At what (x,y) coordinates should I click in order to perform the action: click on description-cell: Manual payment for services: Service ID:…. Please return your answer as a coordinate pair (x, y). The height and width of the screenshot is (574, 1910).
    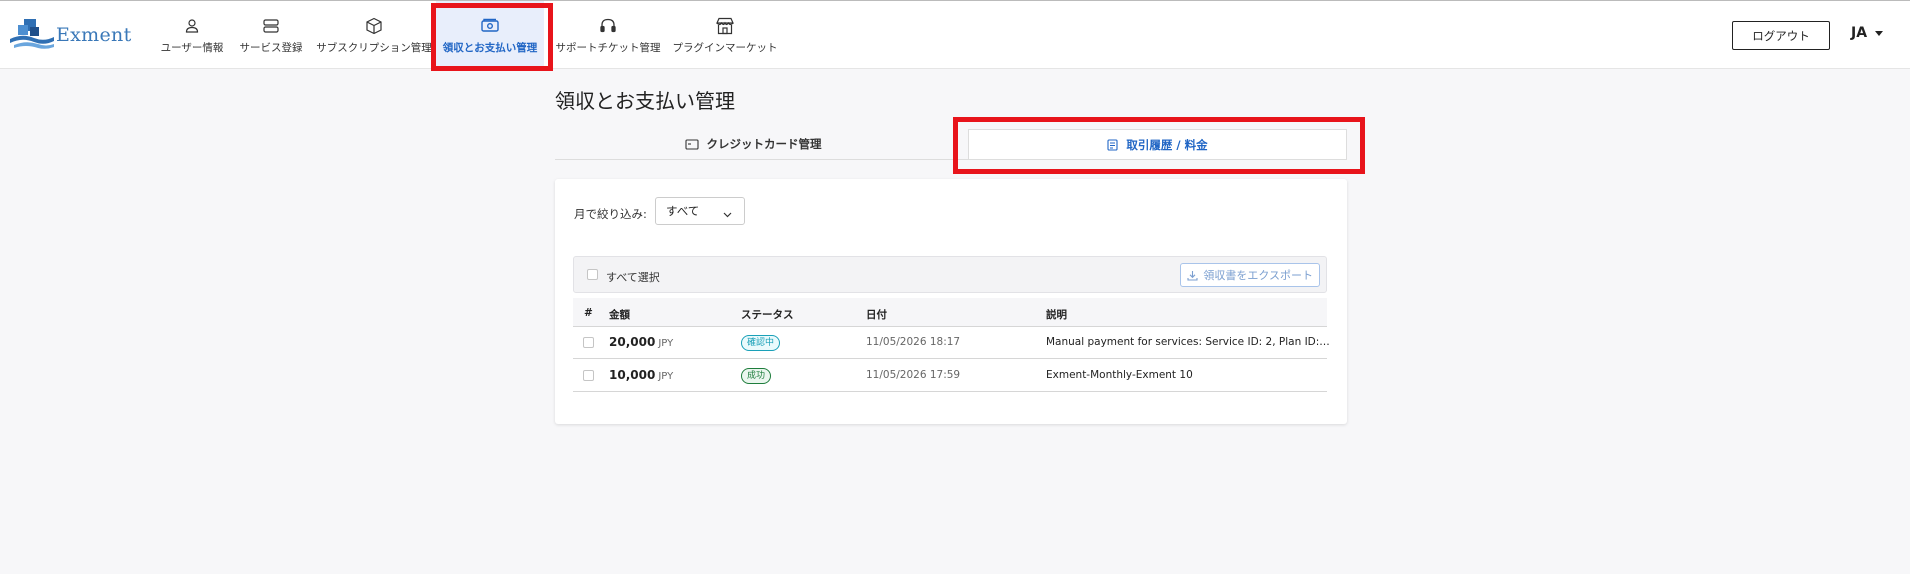
    Looking at the image, I should click on (1188, 342).